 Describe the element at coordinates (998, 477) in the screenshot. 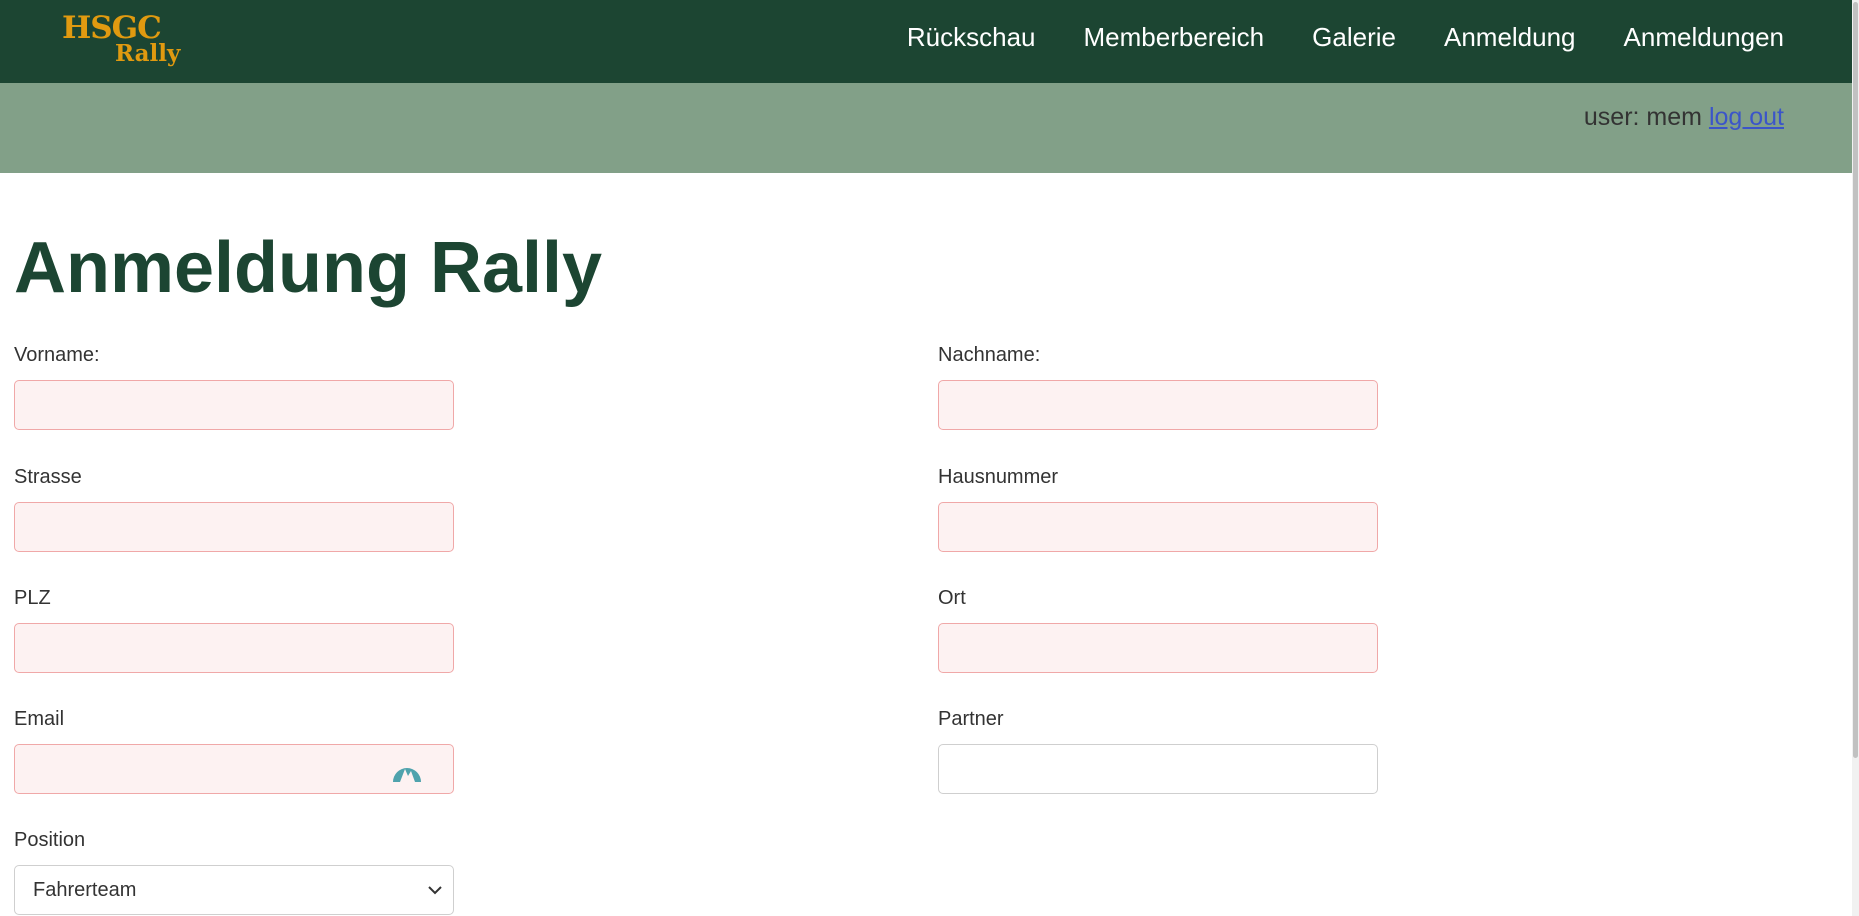

I see `hausnummer-label: Hausnummer` at that location.